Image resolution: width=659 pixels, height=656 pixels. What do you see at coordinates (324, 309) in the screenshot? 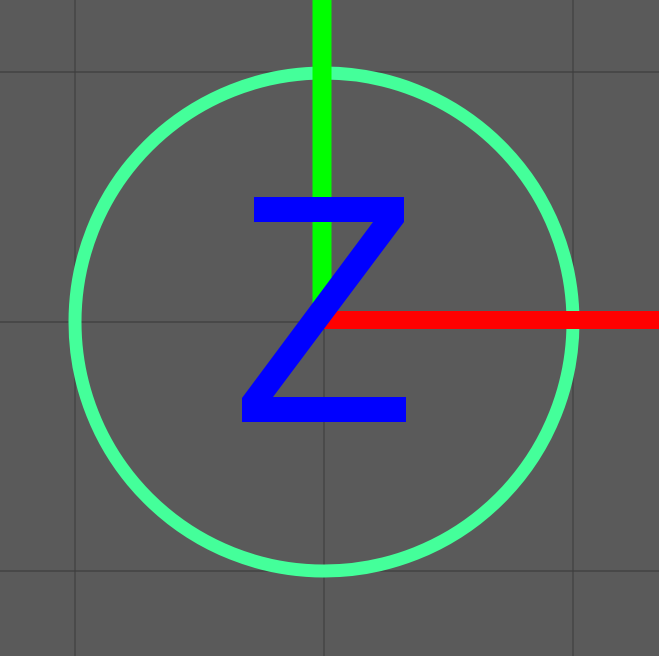
I see `z-axis-label: Z` at bounding box center [324, 309].